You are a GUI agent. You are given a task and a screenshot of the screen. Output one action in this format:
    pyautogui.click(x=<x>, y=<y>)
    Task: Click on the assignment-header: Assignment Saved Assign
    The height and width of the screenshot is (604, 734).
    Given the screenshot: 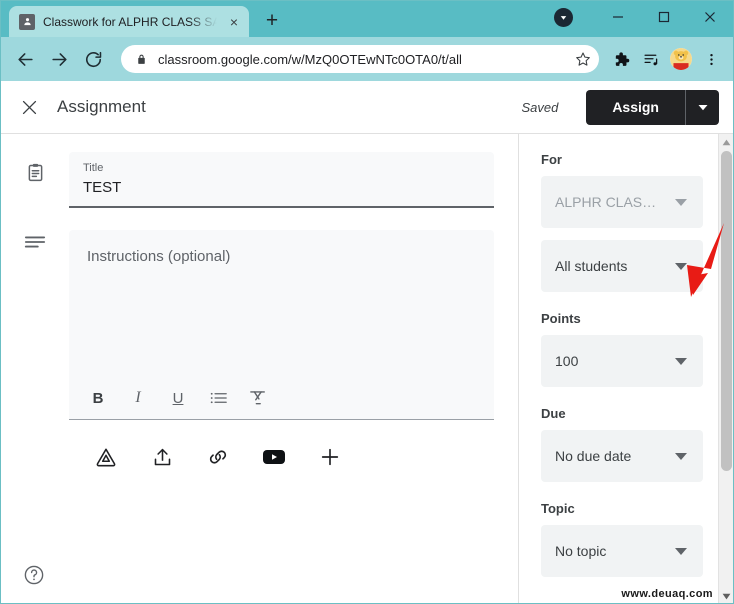 What is the action you would take?
    pyautogui.click(x=367, y=107)
    